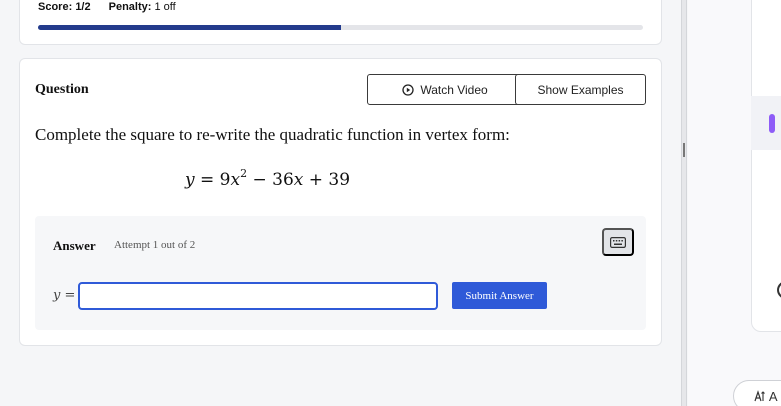  What do you see at coordinates (766, 396) in the screenshot?
I see `side-pill-label: A` at bounding box center [766, 396].